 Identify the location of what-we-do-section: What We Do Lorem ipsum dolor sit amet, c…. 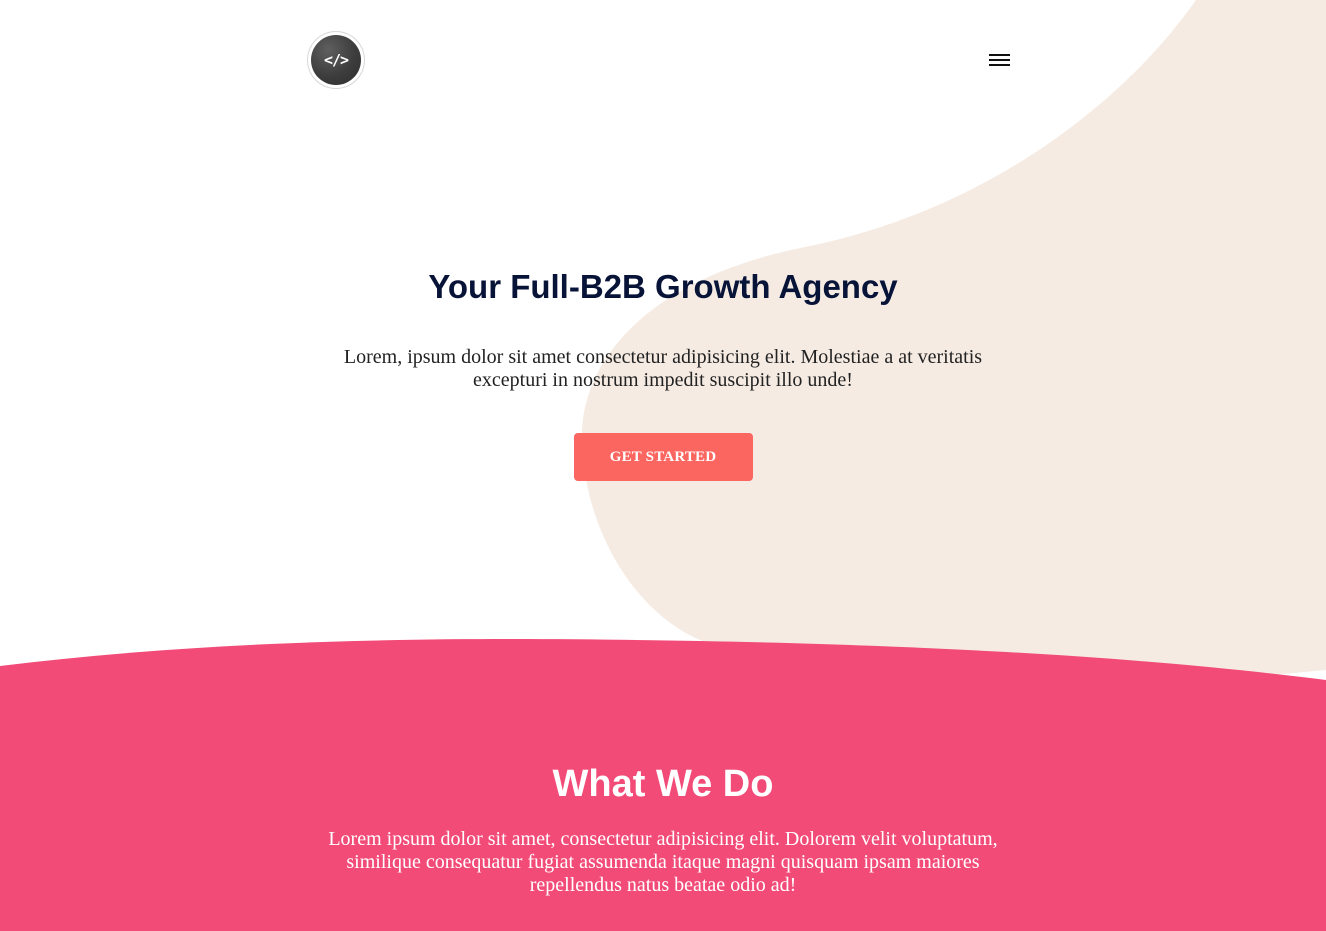
(663, 828).